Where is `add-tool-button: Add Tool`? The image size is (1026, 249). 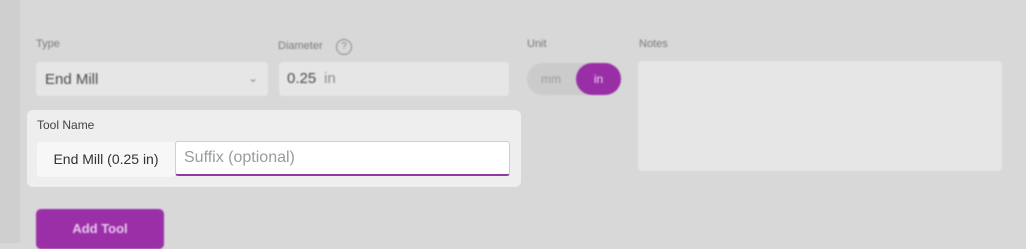 add-tool-button: Add Tool is located at coordinates (100, 229).